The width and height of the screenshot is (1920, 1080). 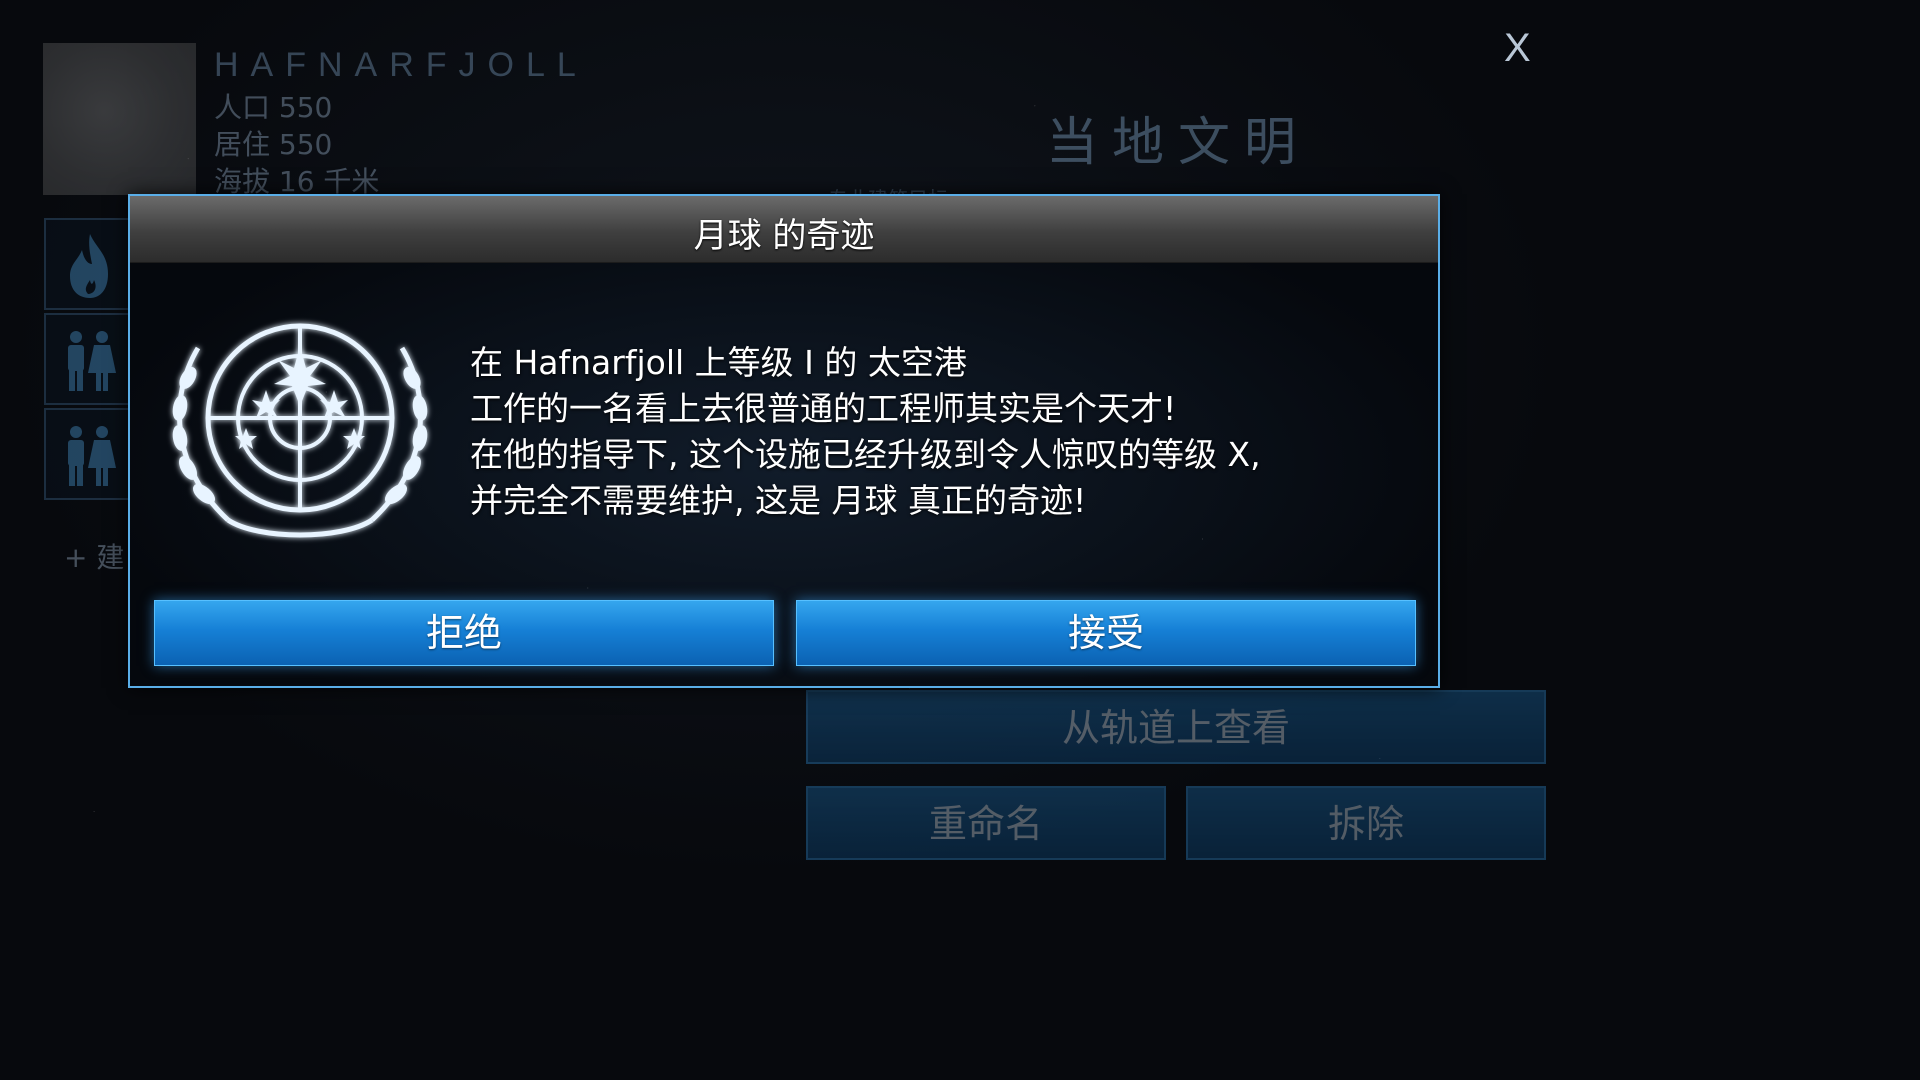 I want to click on housing-stat: 居住 550, so click(x=273, y=144).